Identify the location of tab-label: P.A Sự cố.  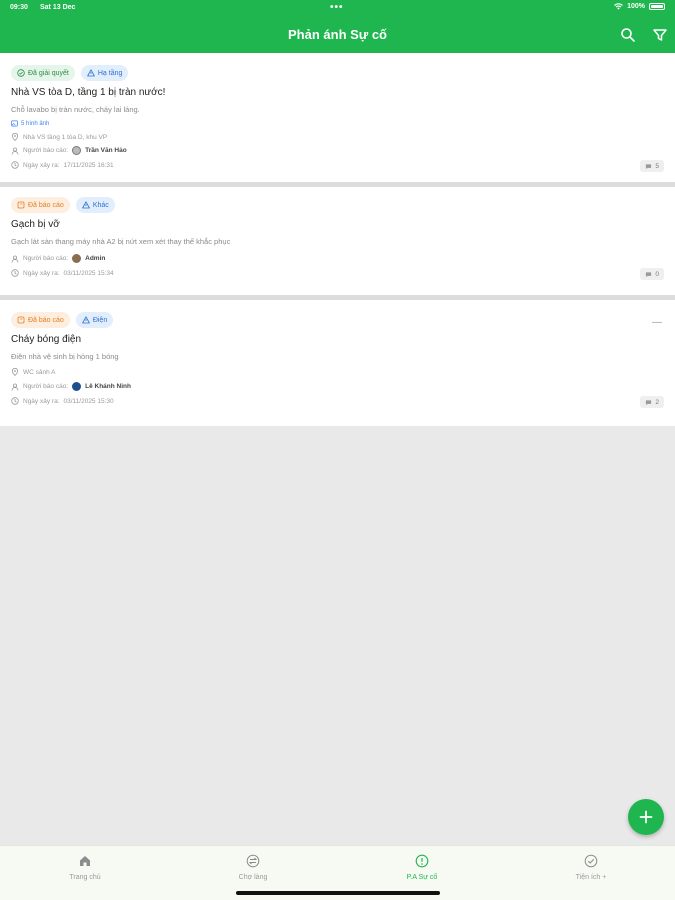
(422, 877).